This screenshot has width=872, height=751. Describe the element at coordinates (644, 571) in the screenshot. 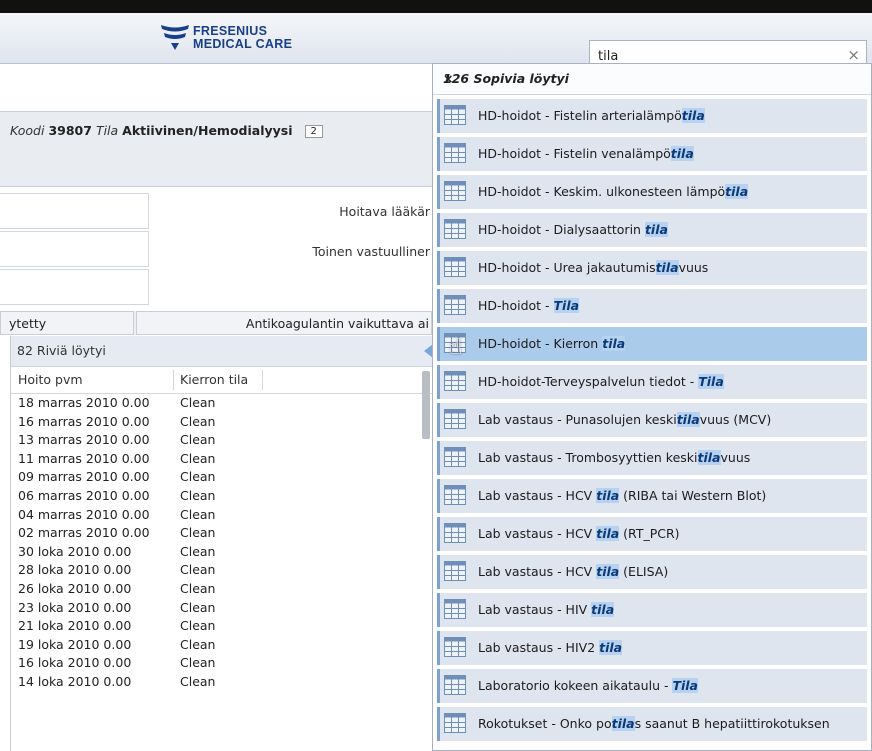

I see `result-label-suffix: (ELISA)` at that location.